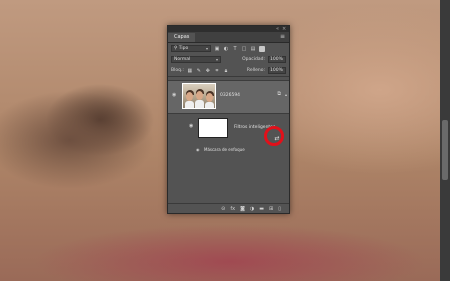 The height and width of the screenshot is (281, 450). I want to click on layer-row: ◉ 0326594 ⧉ ▴, so click(228, 97).